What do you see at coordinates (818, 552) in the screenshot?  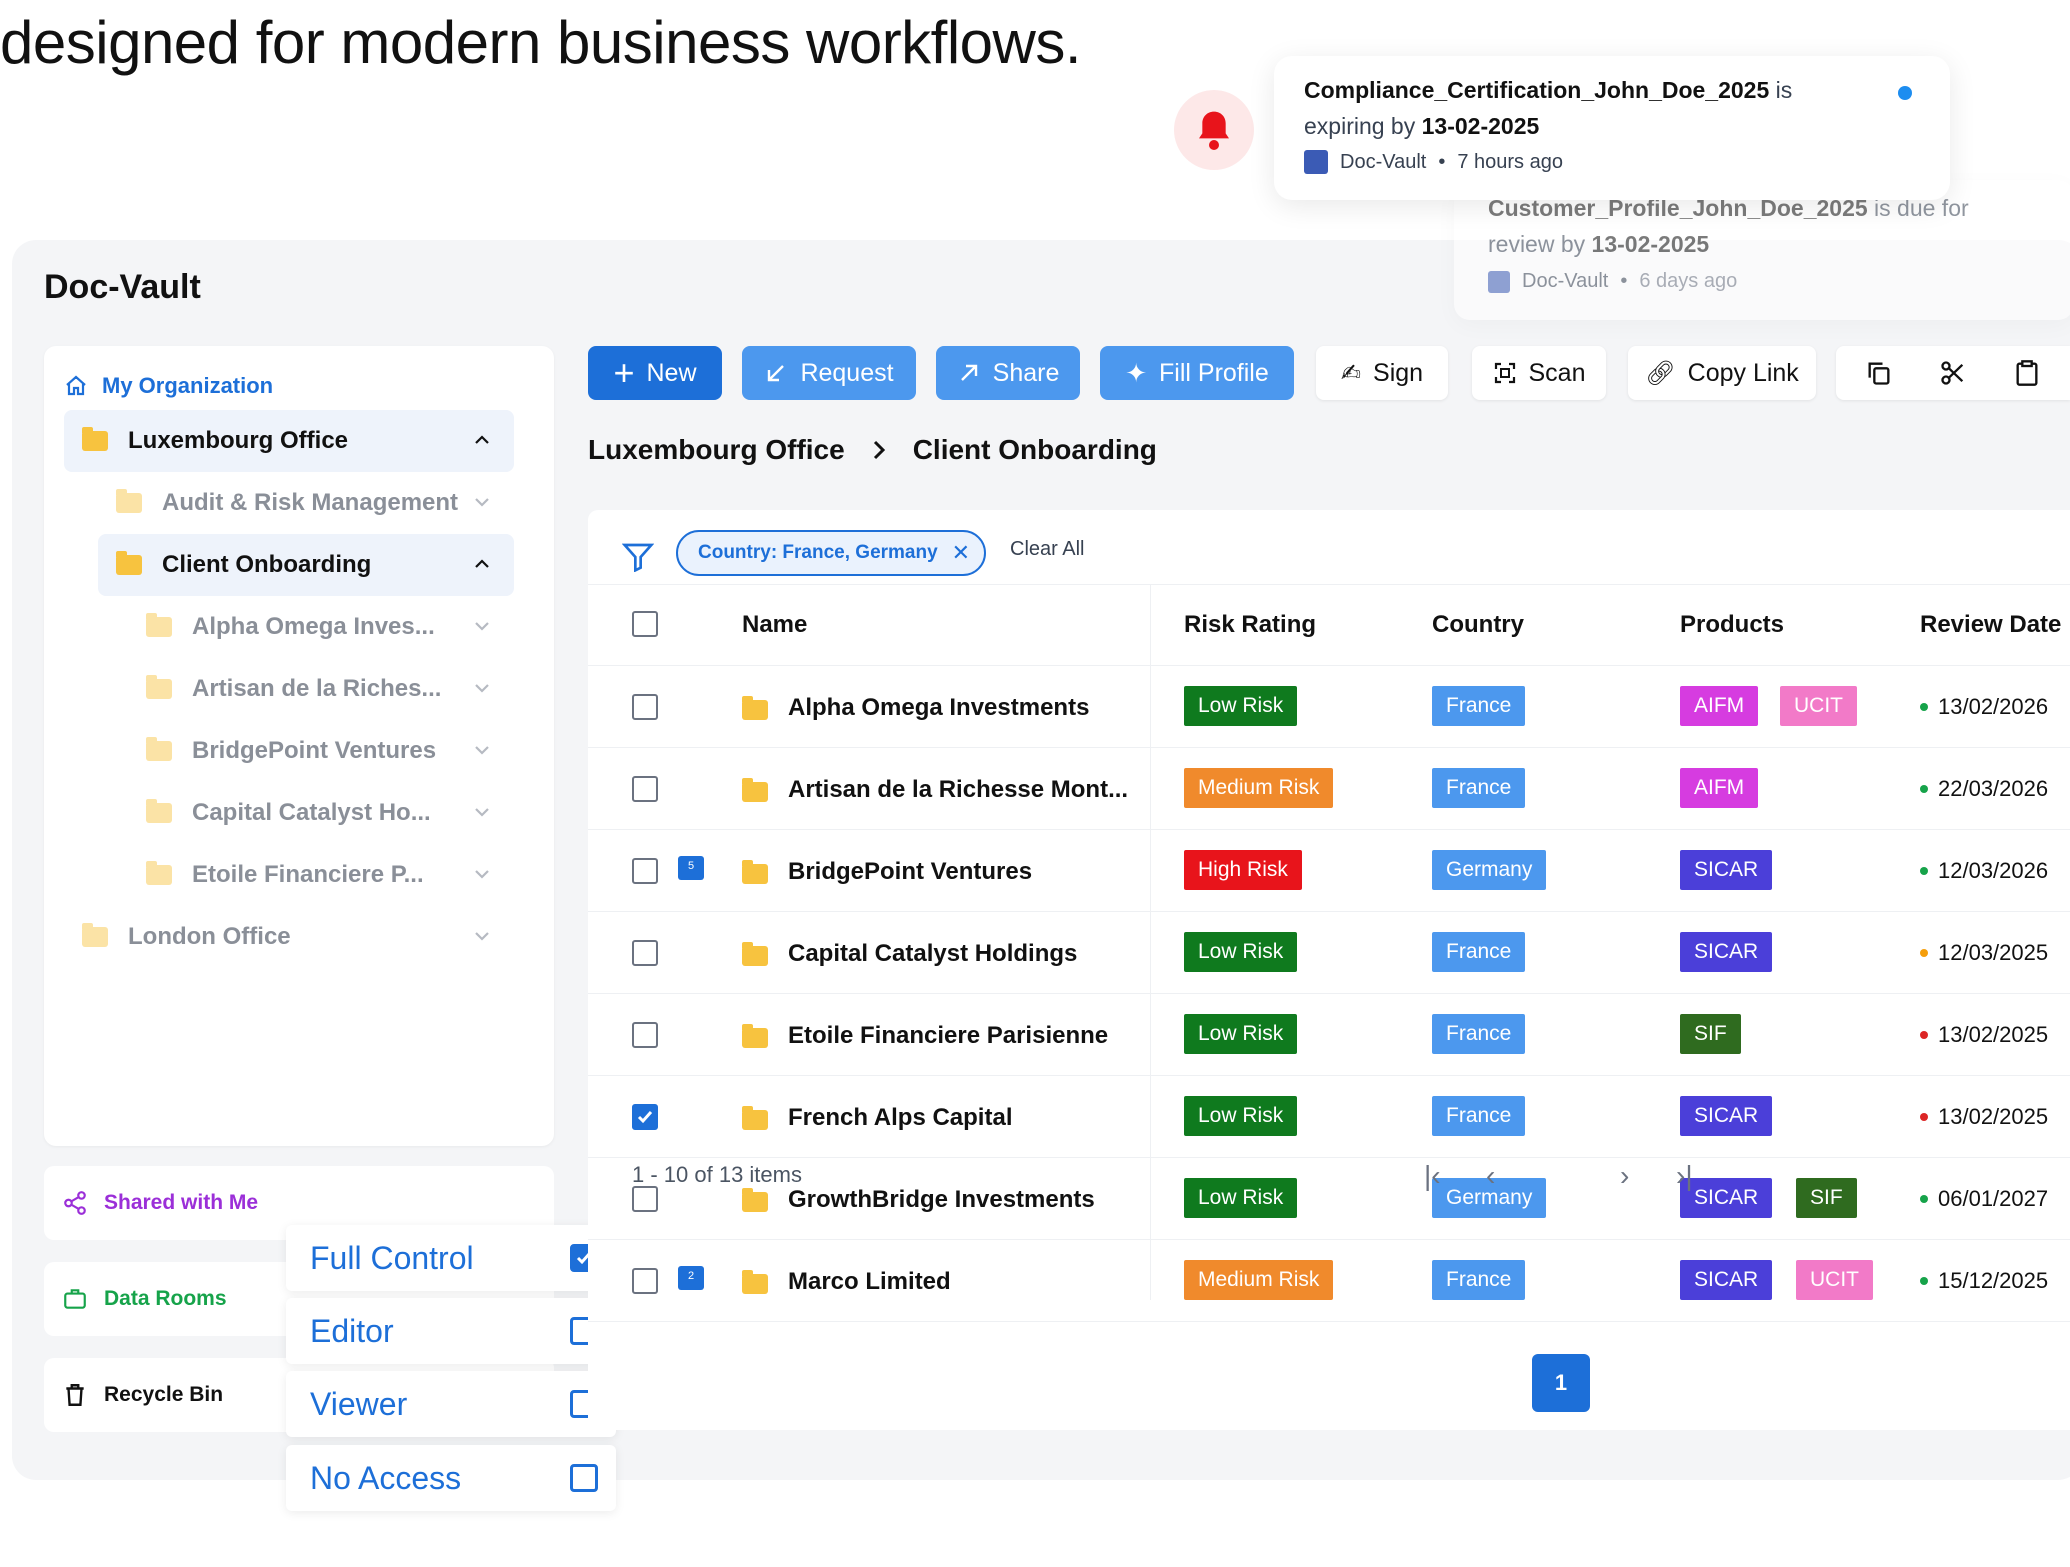 I see `filter-chip-label: Country: France, Germany` at bounding box center [818, 552].